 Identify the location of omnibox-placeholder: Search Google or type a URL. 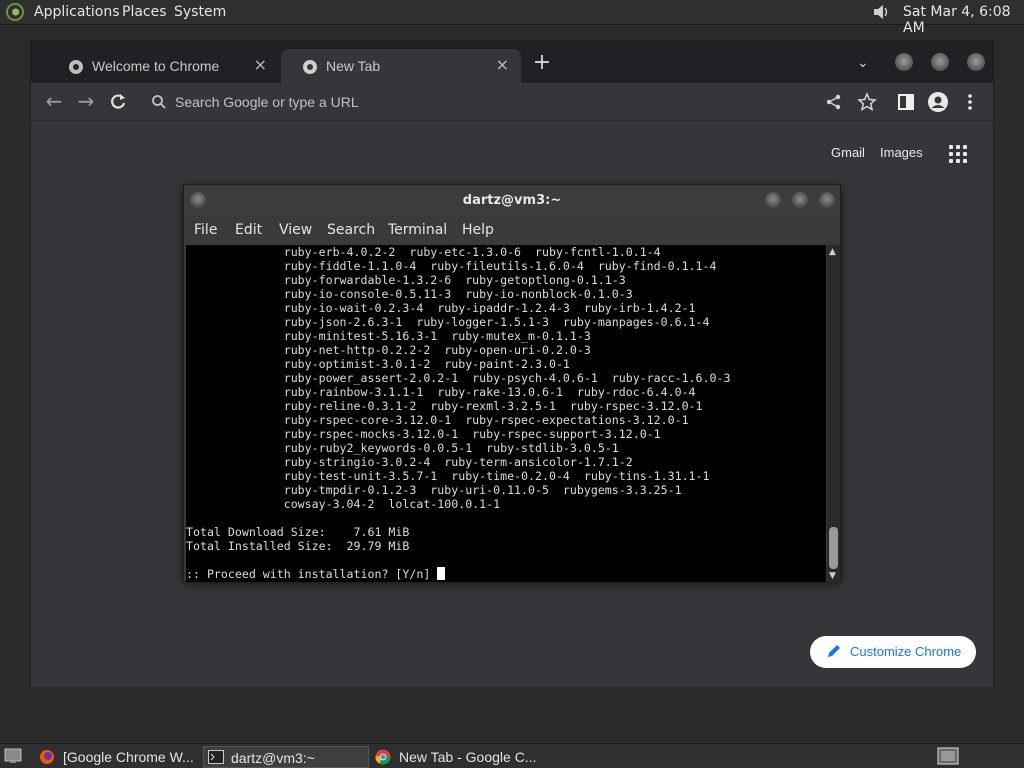
(267, 102).